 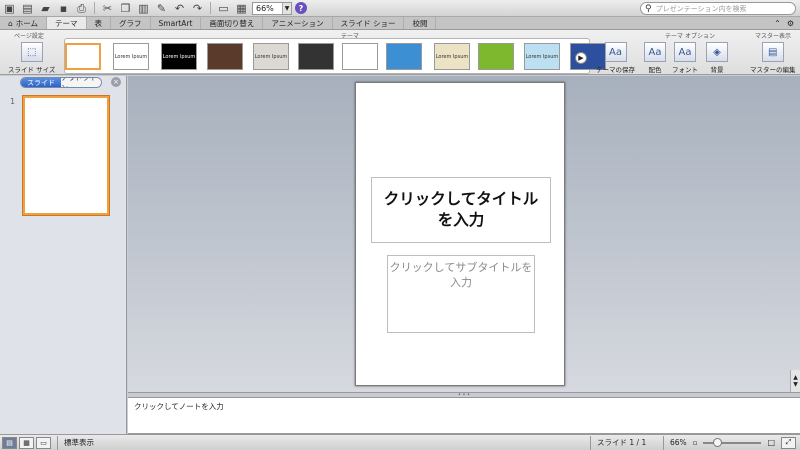 I want to click on colors-button: Aa 配色, so click(x=655, y=58).